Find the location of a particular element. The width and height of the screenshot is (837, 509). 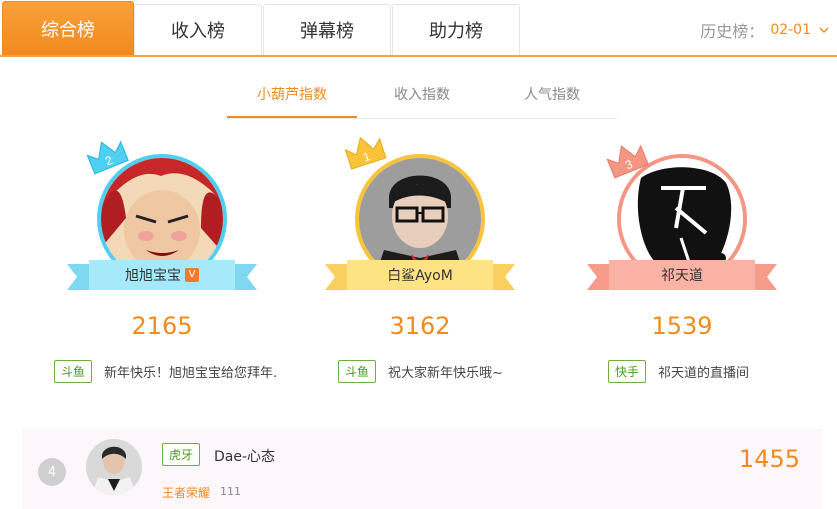

streamer-score: 2165 is located at coordinates (162, 326).